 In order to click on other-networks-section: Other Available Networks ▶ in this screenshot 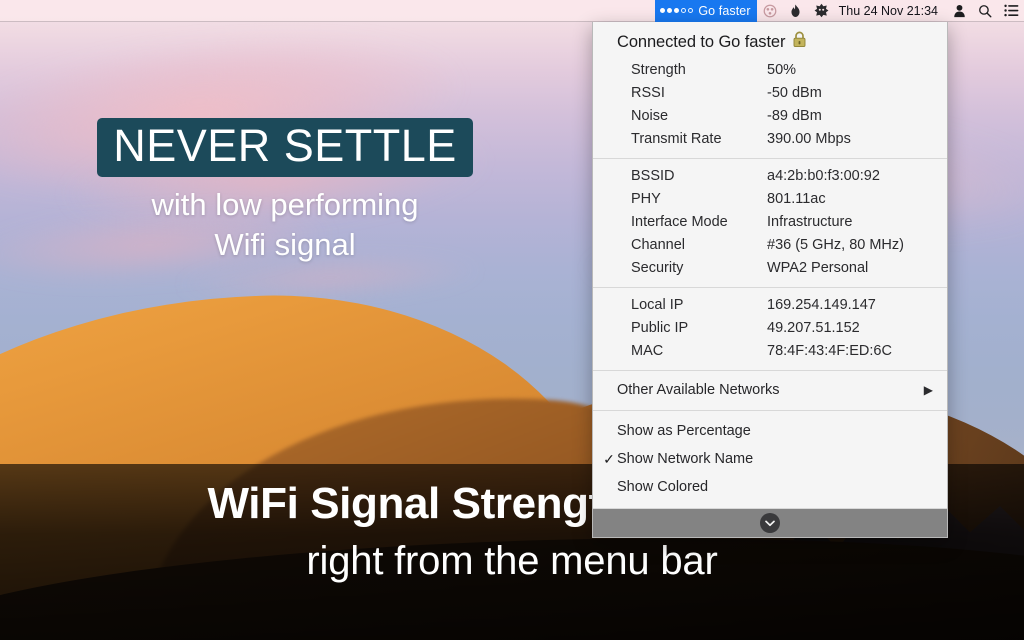, I will do `click(770, 390)`.